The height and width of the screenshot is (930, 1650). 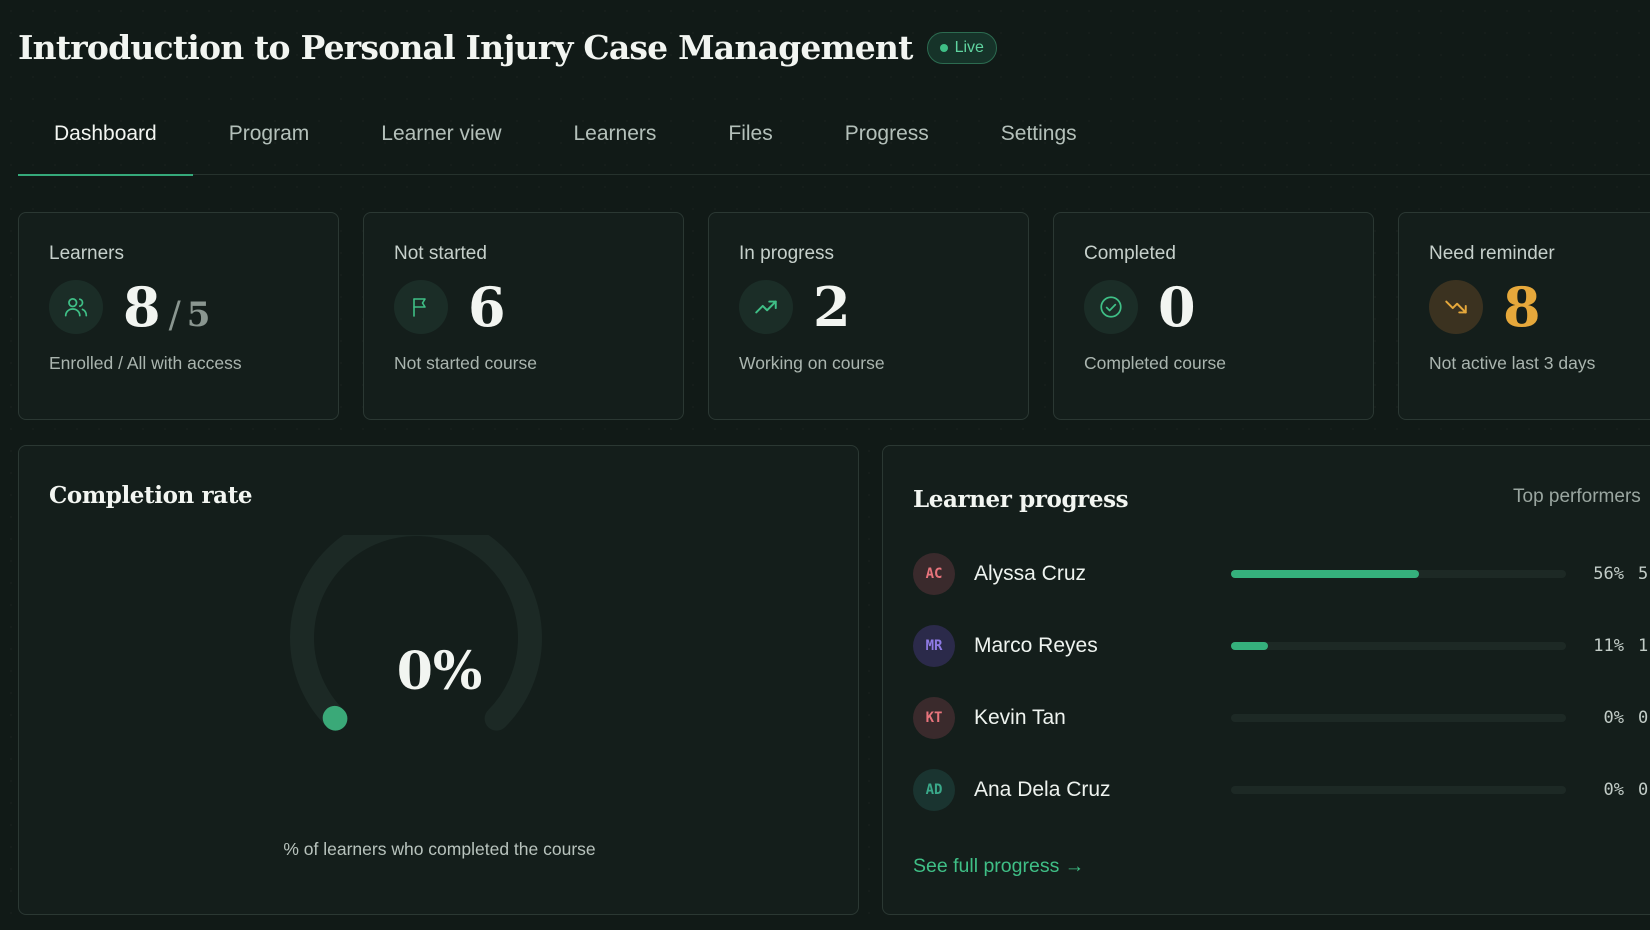 What do you see at coordinates (832, 307) in the screenshot?
I see `stat-value: 2` at bounding box center [832, 307].